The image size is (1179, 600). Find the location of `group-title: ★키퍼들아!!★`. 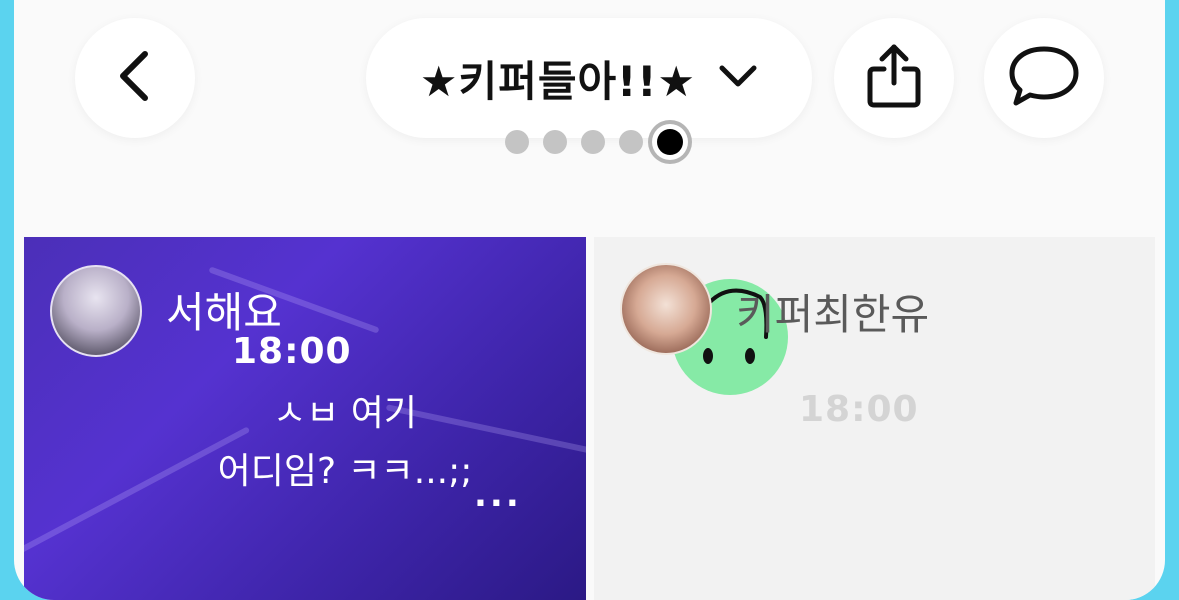

group-title: ★키퍼들아!!★ is located at coordinates (558, 81).